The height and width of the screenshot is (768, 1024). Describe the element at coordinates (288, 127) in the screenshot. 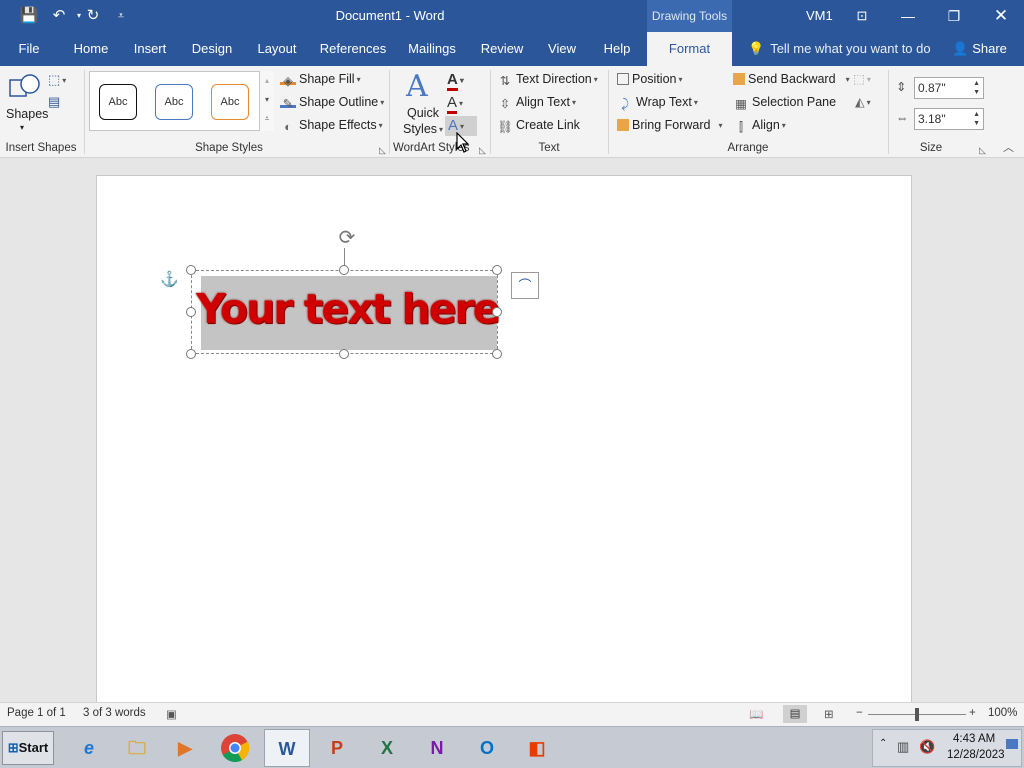

I see `shape-effects-icon: ◐` at that location.